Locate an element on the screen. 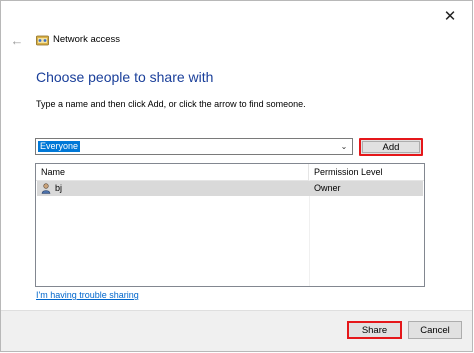 This screenshot has width=474, height=353. combobox-value: Everyone is located at coordinates (59, 146).